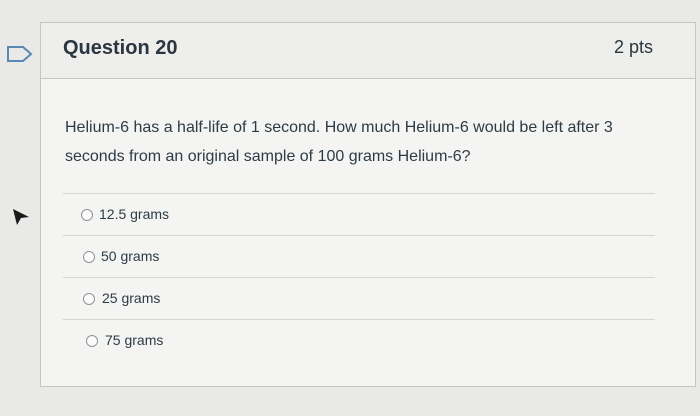 The height and width of the screenshot is (416, 700). I want to click on answer-option: 25 grams, so click(359, 298).